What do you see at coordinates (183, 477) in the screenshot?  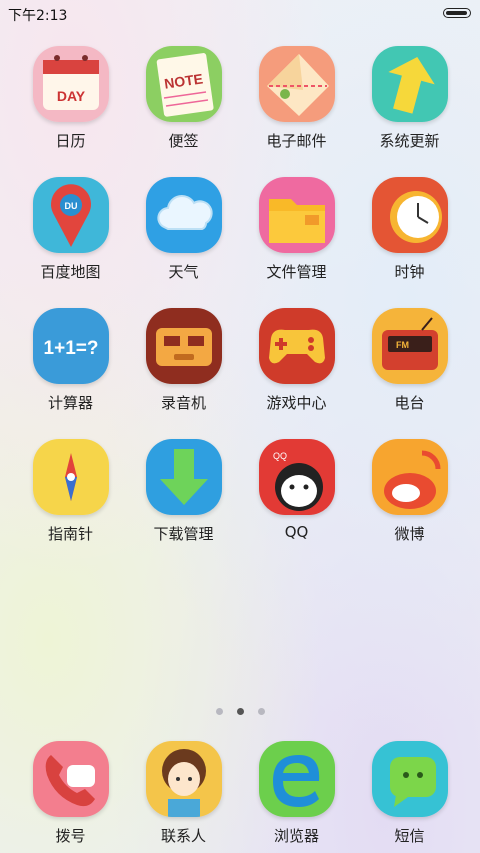 I see `download-manager-icon` at bounding box center [183, 477].